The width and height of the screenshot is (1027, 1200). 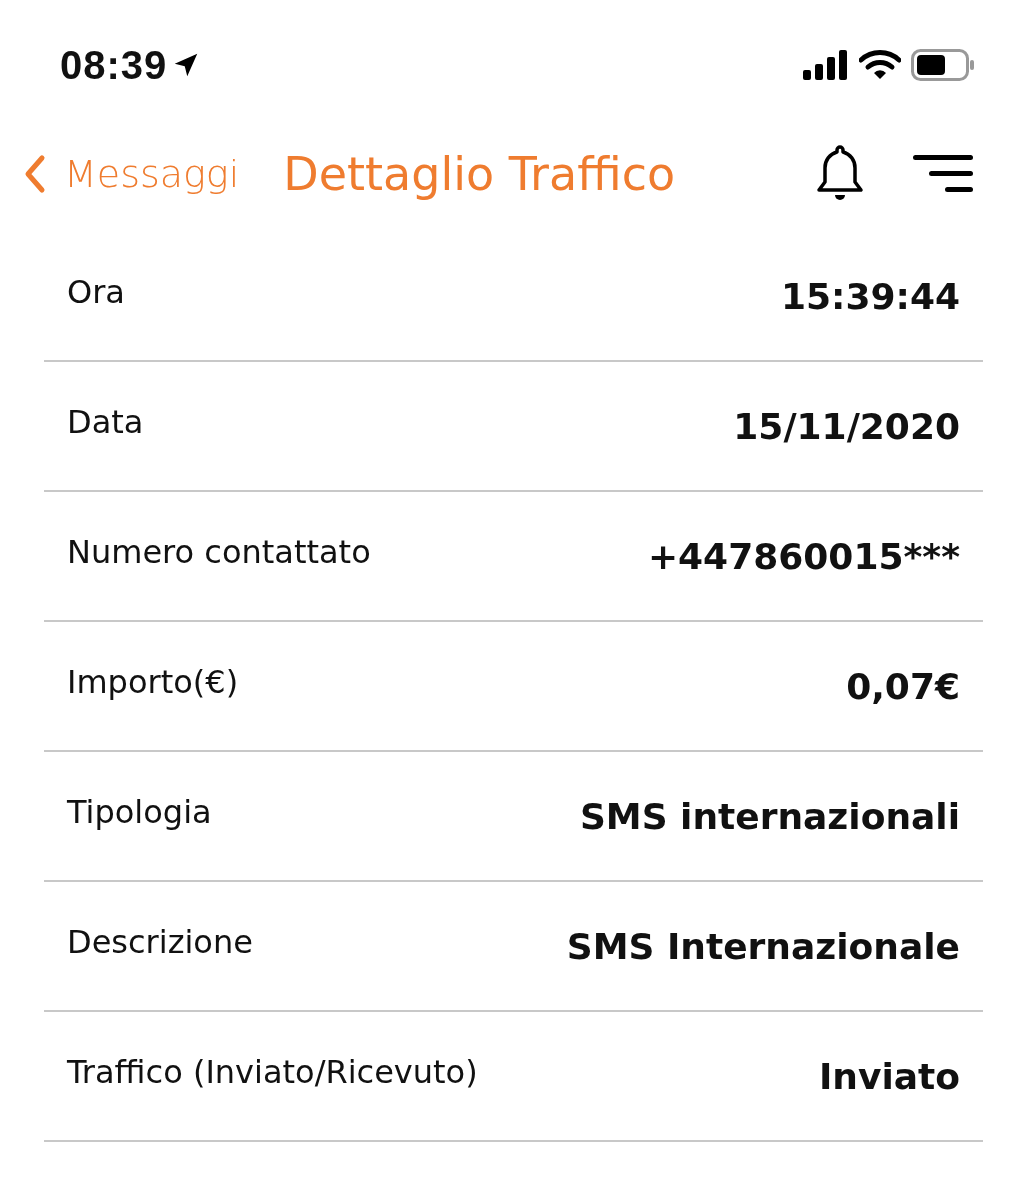 I want to click on wifi-icon, so click(x=880, y=65).